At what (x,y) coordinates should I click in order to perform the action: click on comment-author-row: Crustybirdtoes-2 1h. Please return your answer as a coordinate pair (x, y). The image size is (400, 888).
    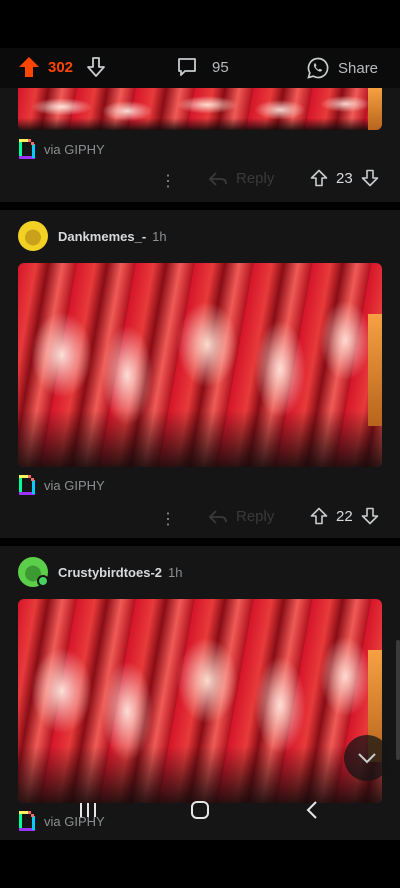
    Looking at the image, I should click on (100, 572).